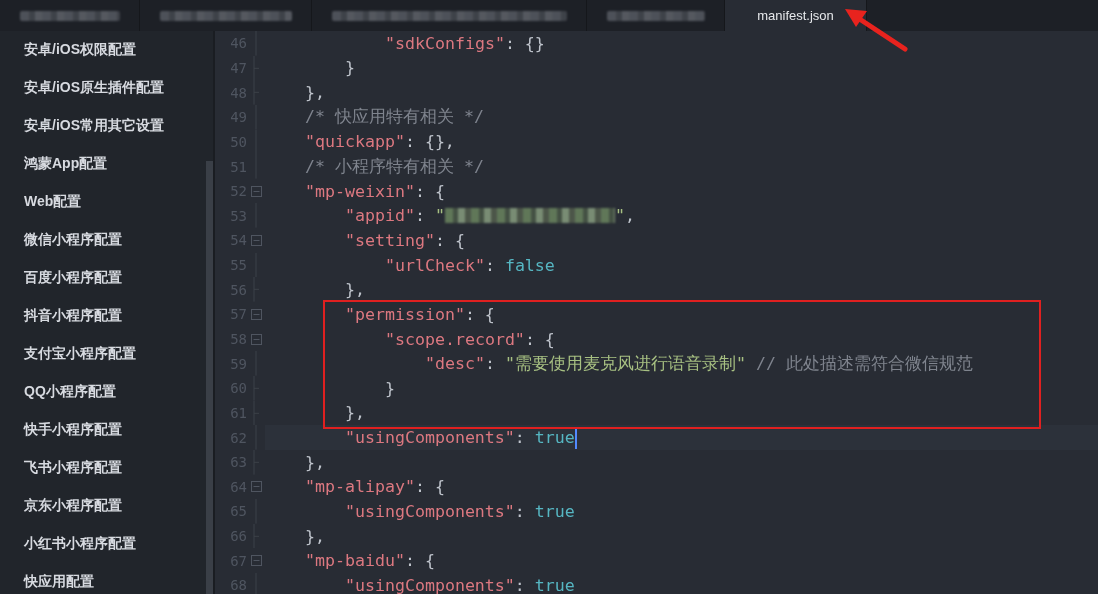 The height and width of the screenshot is (594, 1098). Describe the element at coordinates (114, 430) in the screenshot. I see `sidebar-item: 快手小程序配置` at that location.